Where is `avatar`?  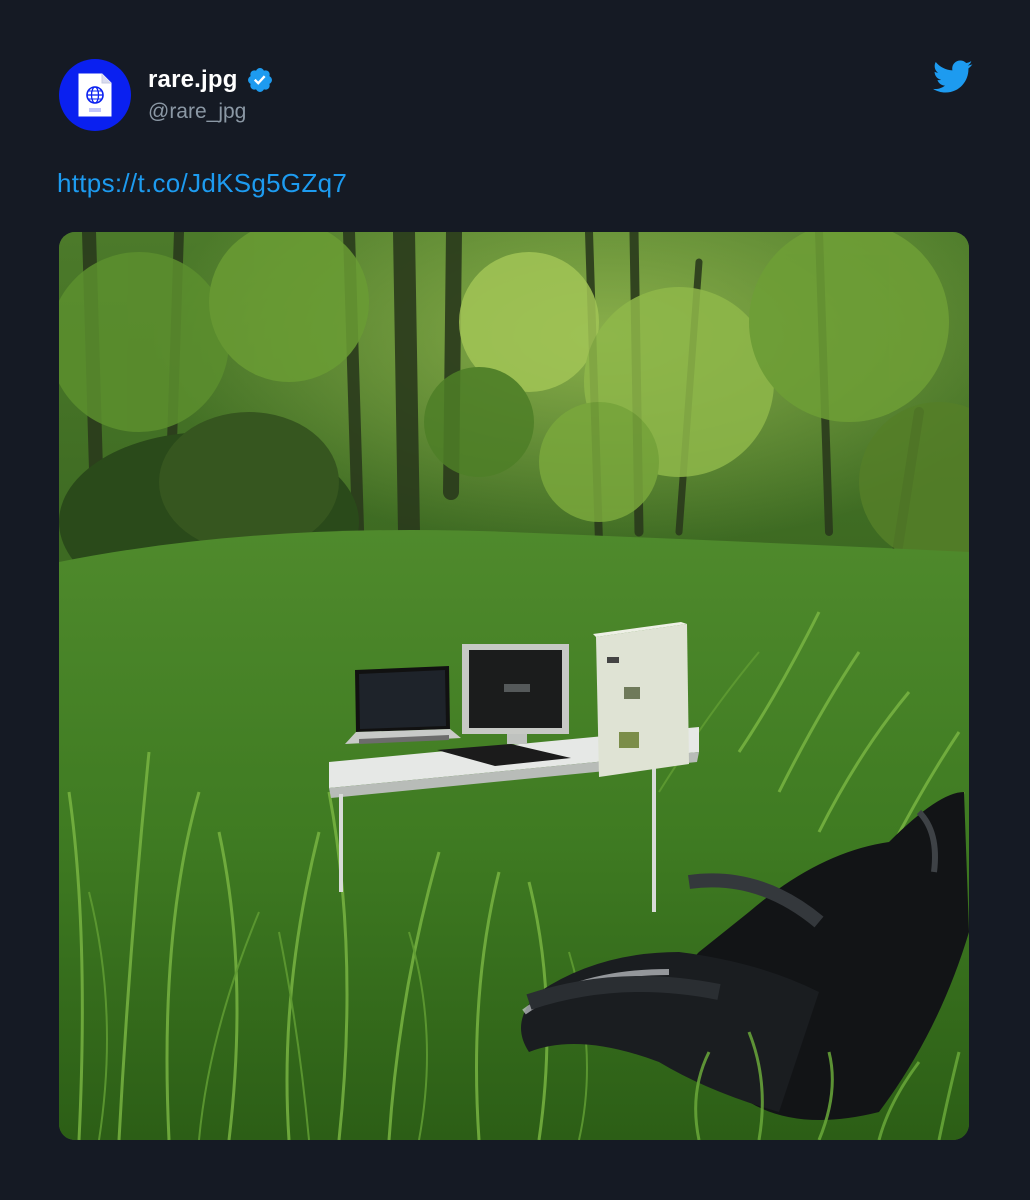
avatar is located at coordinates (95, 95).